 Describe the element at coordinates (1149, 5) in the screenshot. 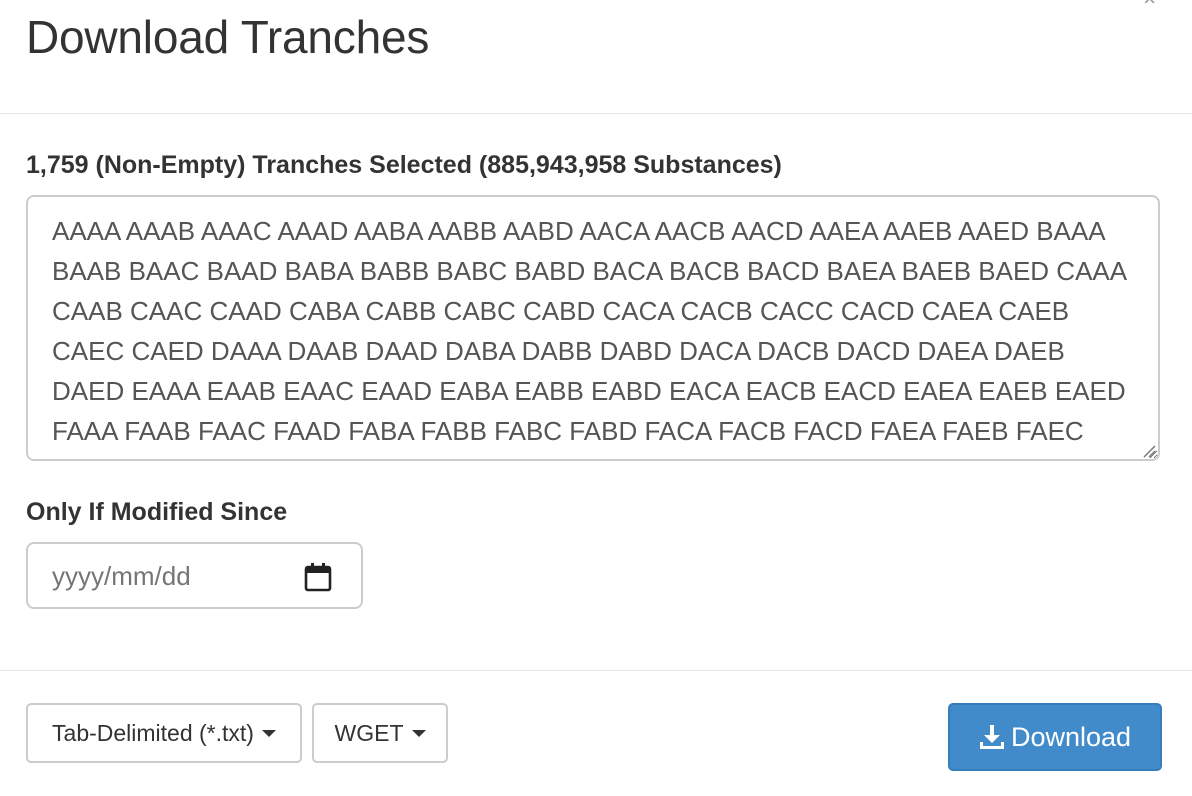

I see `close-icon: ×` at that location.